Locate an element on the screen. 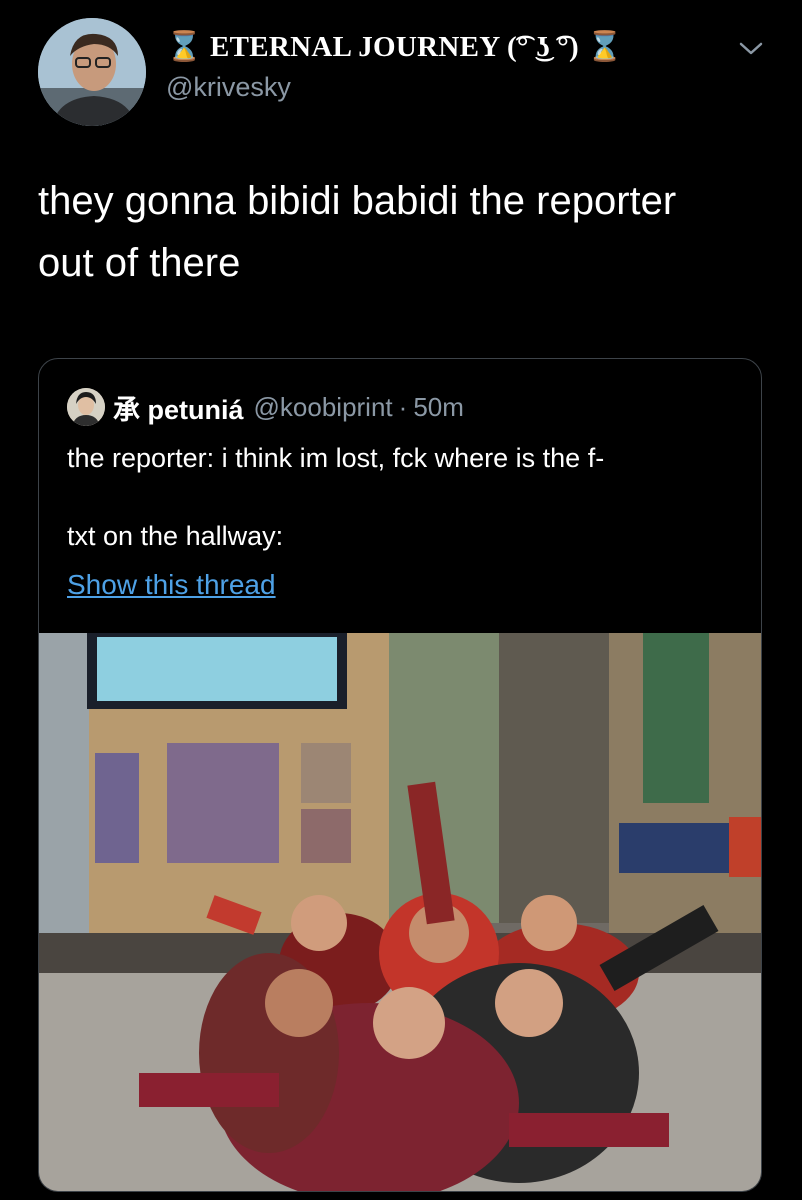  author-avatar-image is located at coordinates (92, 72).